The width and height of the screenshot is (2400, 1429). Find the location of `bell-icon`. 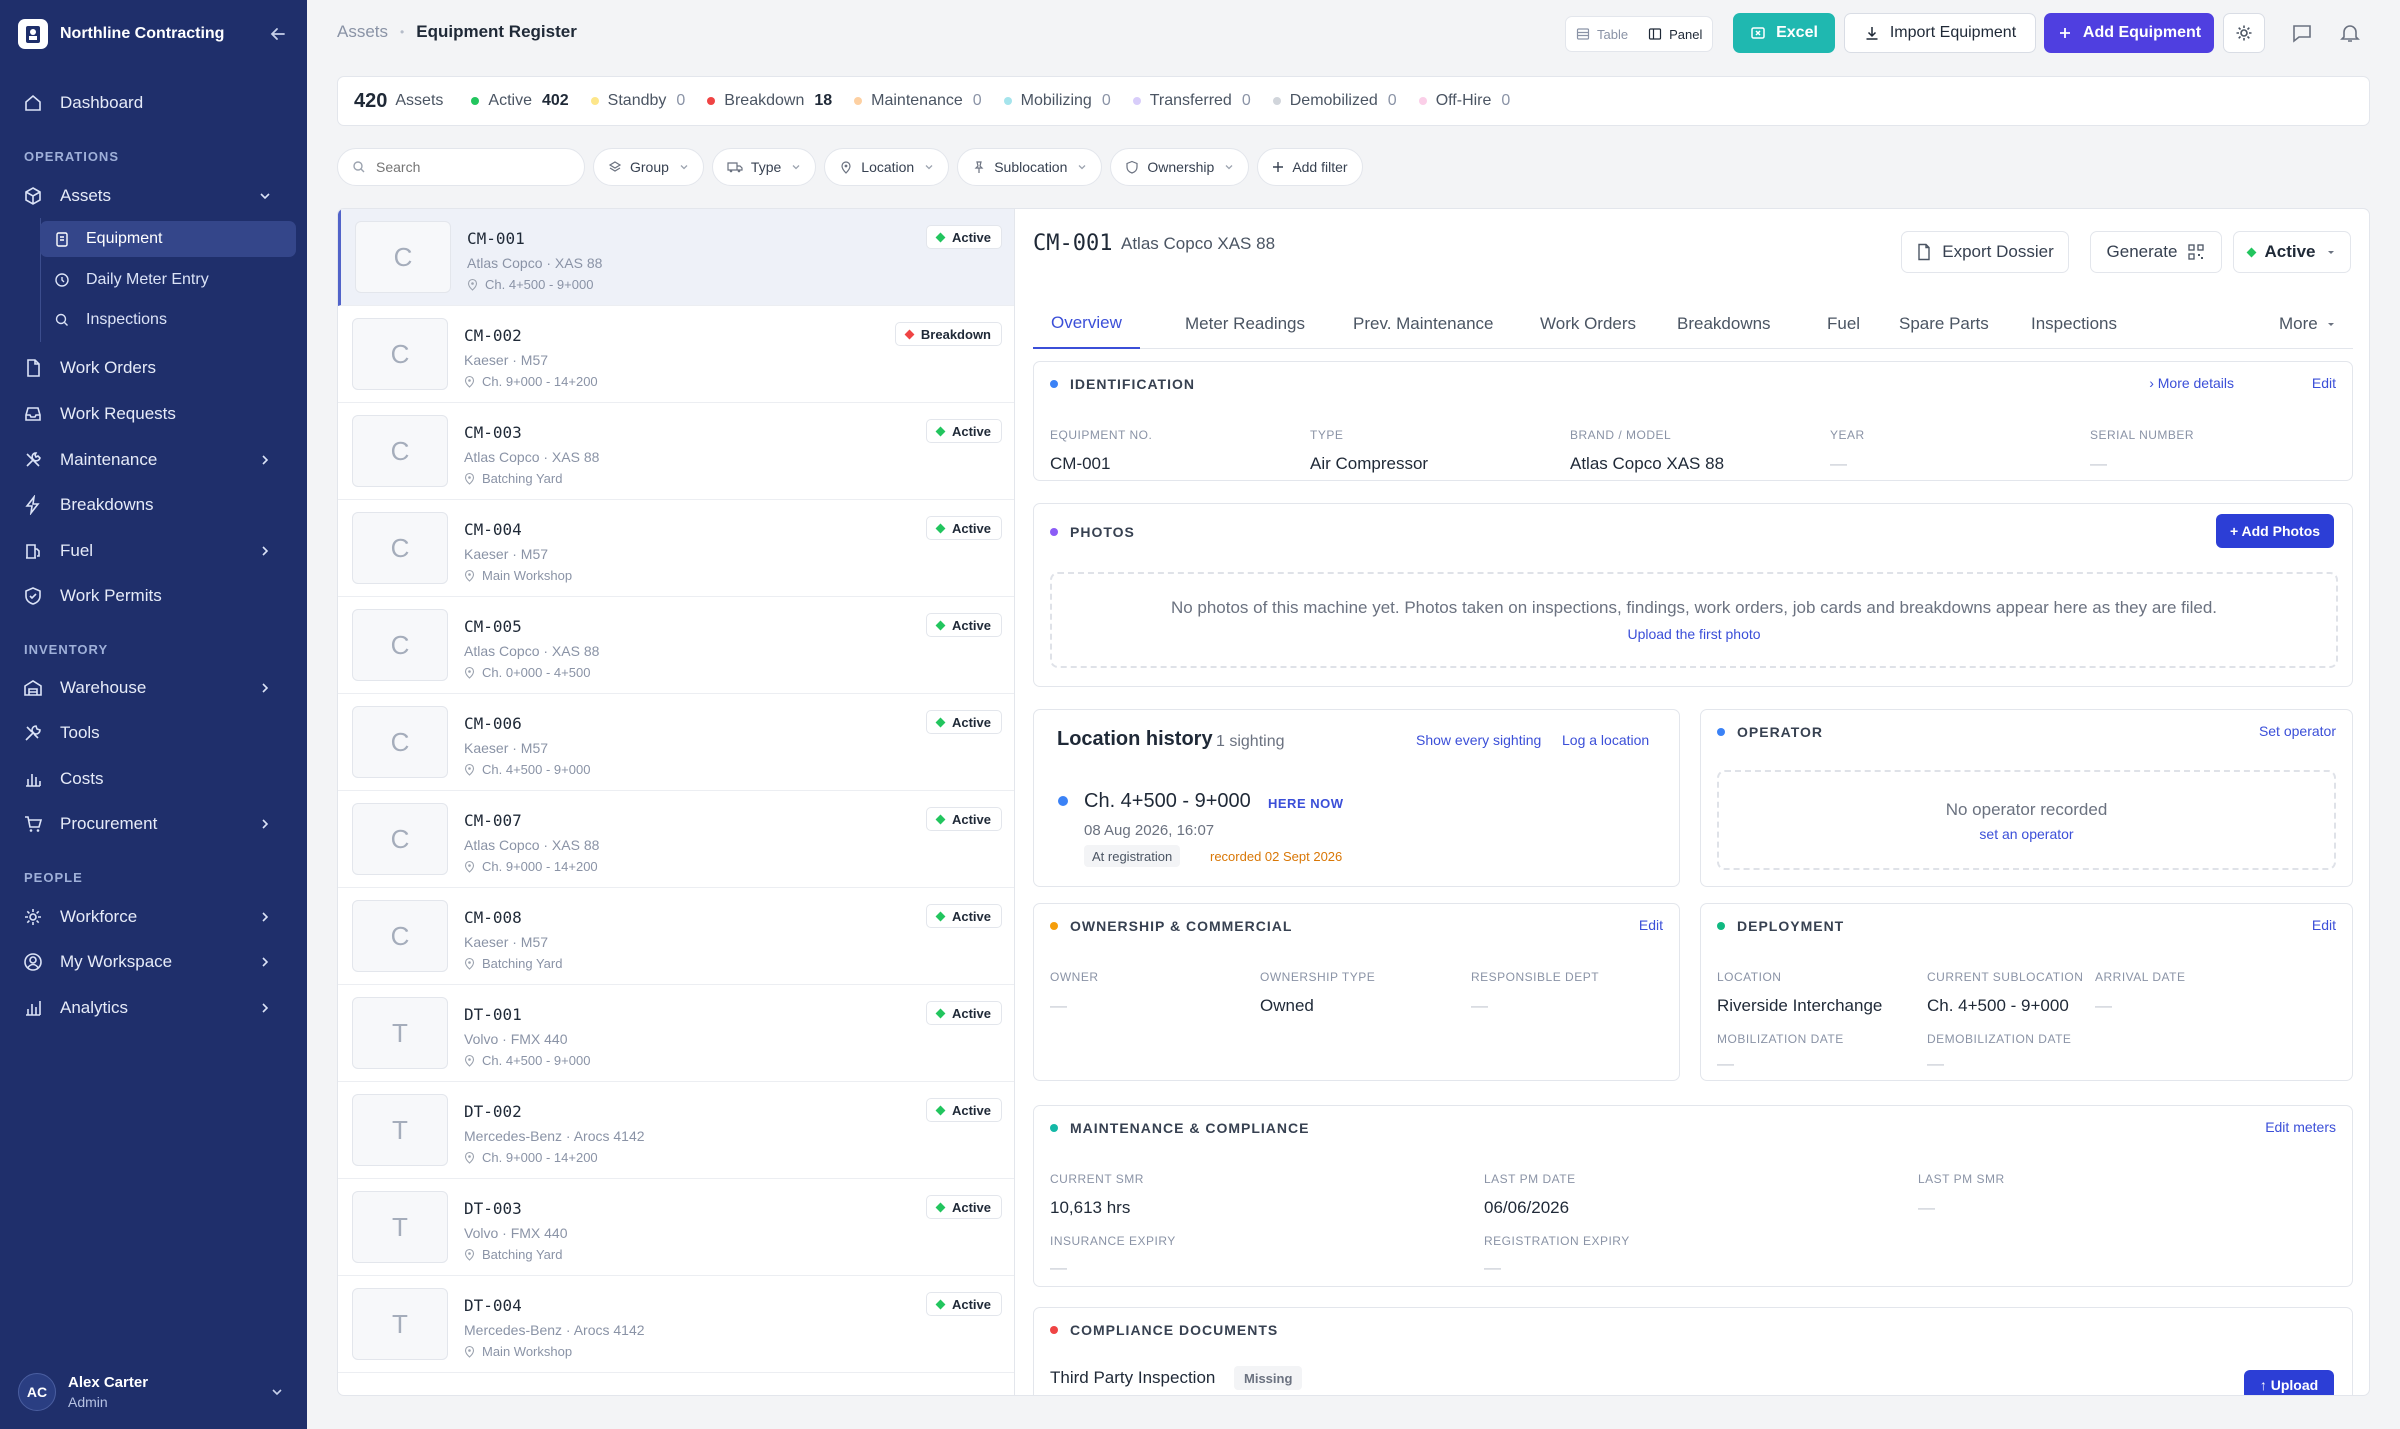

bell-icon is located at coordinates (2350, 33).